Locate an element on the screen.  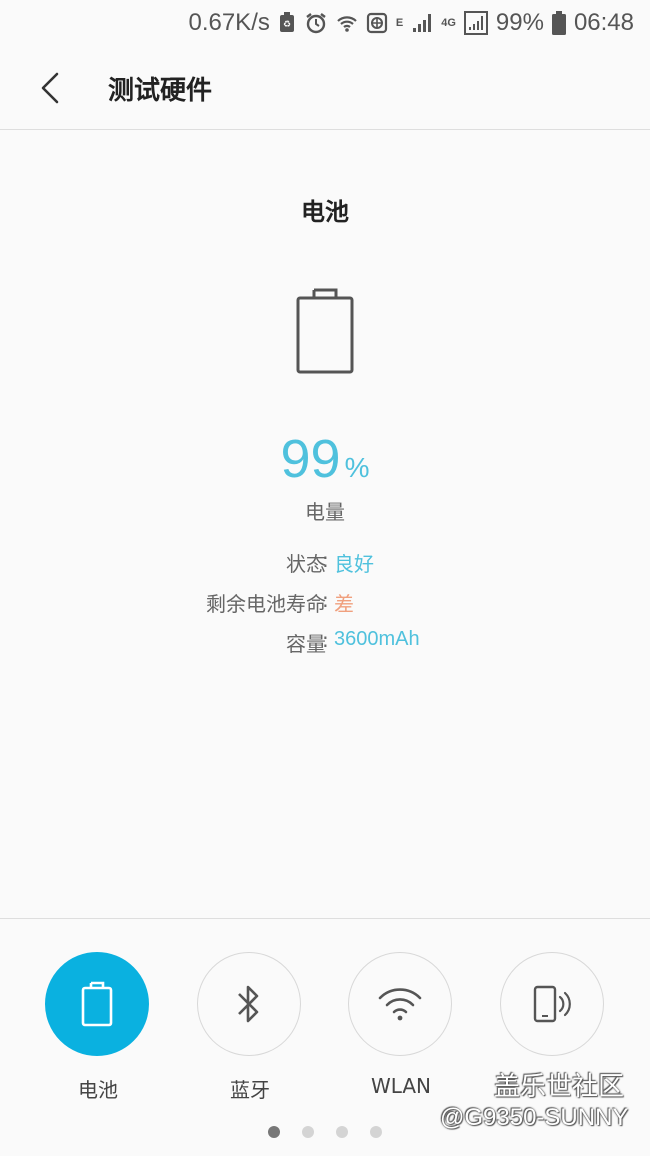
data-saver-icon is located at coordinates (377, 23).